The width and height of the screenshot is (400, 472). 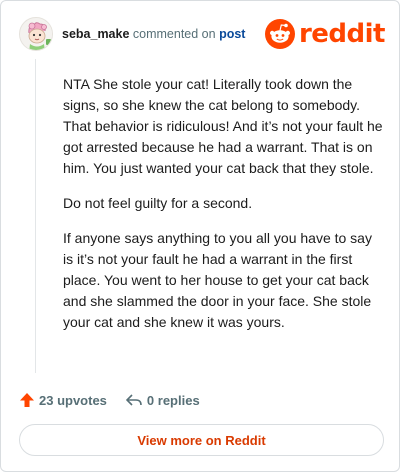 I want to click on reddit-logo: reddit, so click(x=325, y=34).